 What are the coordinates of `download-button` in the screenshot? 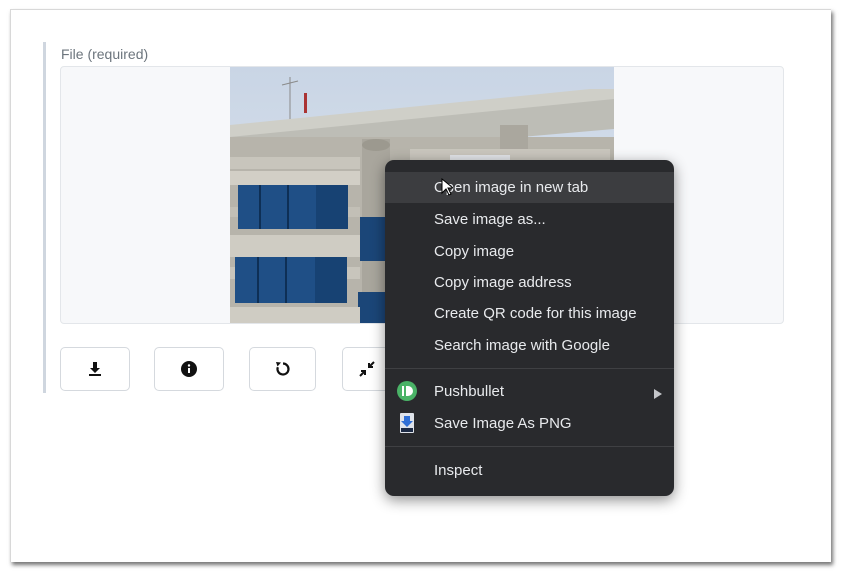 It's located at (95, 369).